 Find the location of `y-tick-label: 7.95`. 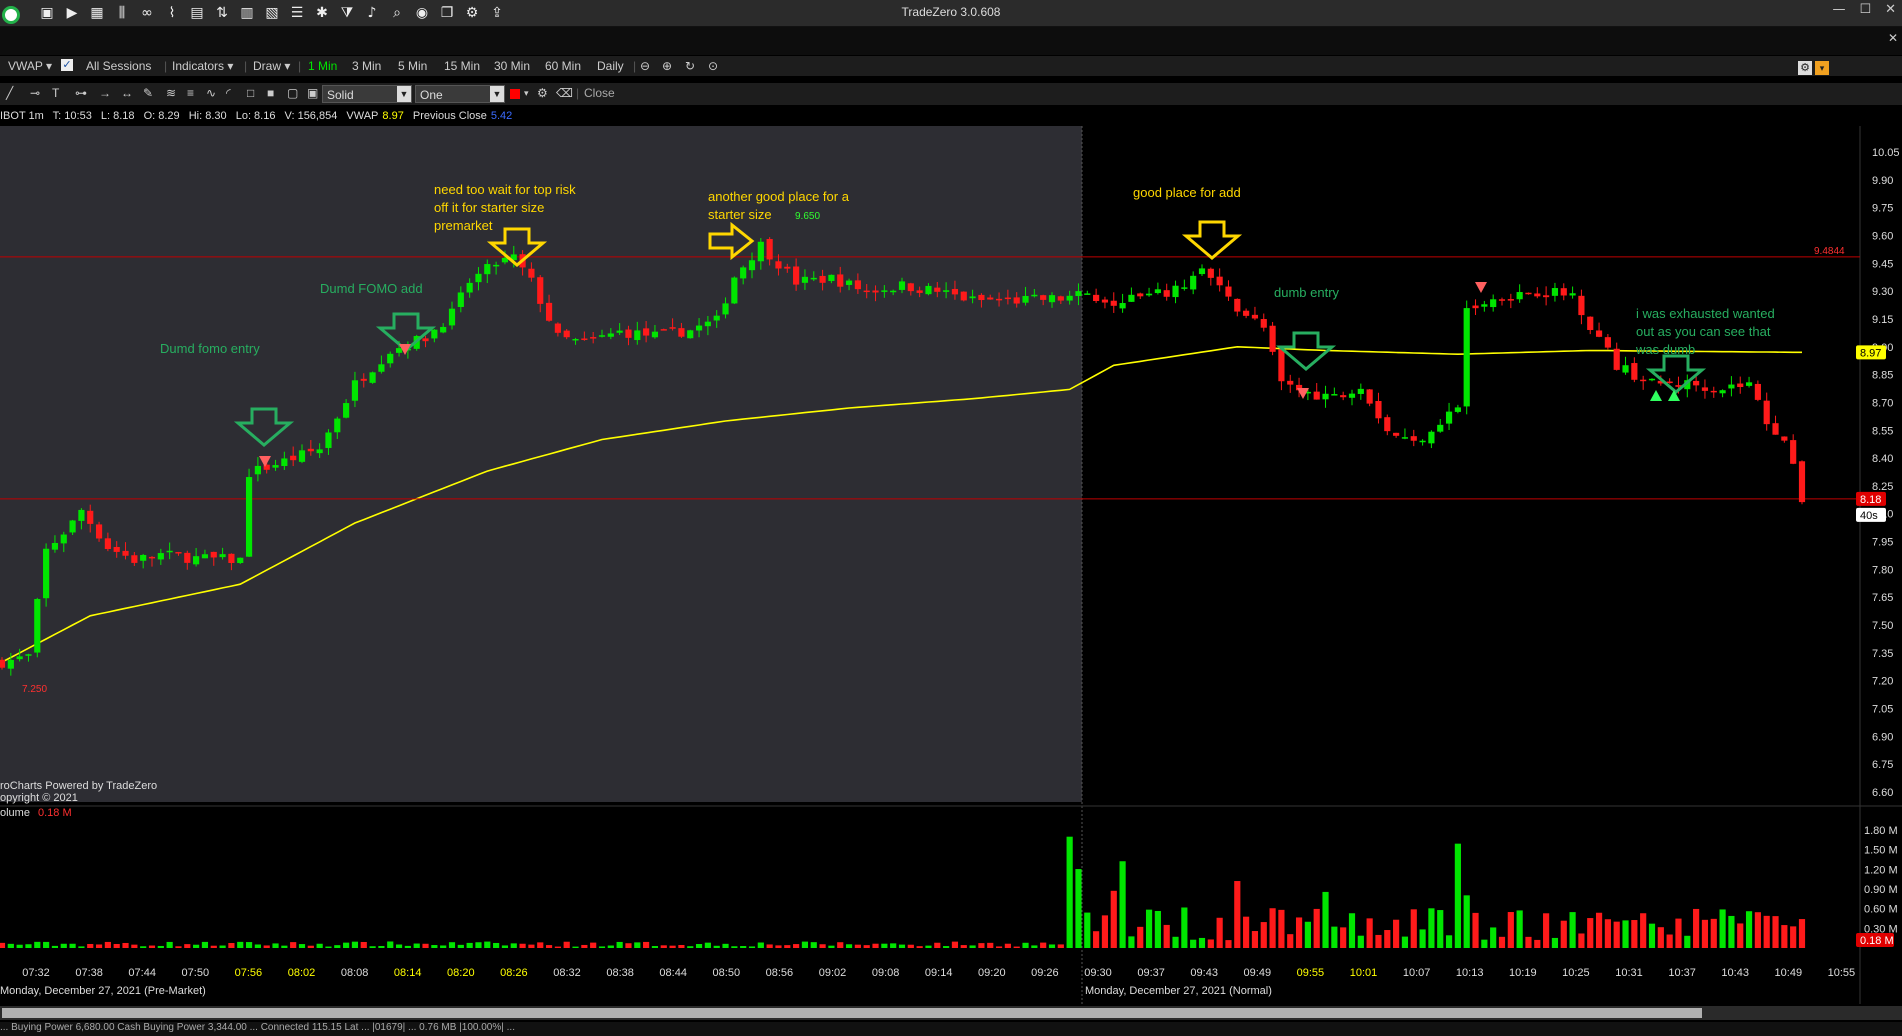

y-tick-label: 7.95 is located at coordinates (1882, 543).